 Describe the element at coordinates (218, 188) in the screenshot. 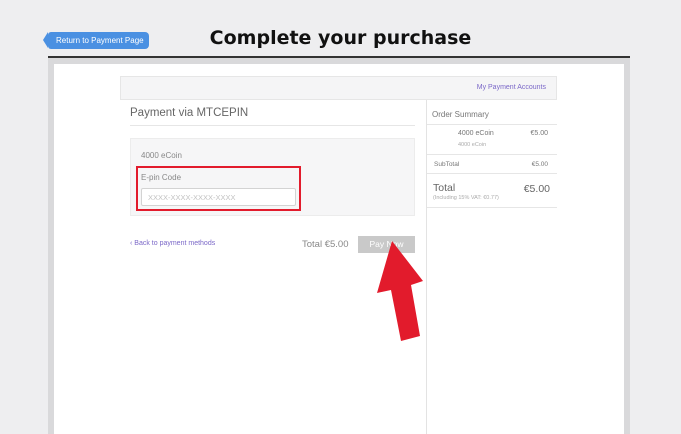

I see `epin-highlight-box` at that location.